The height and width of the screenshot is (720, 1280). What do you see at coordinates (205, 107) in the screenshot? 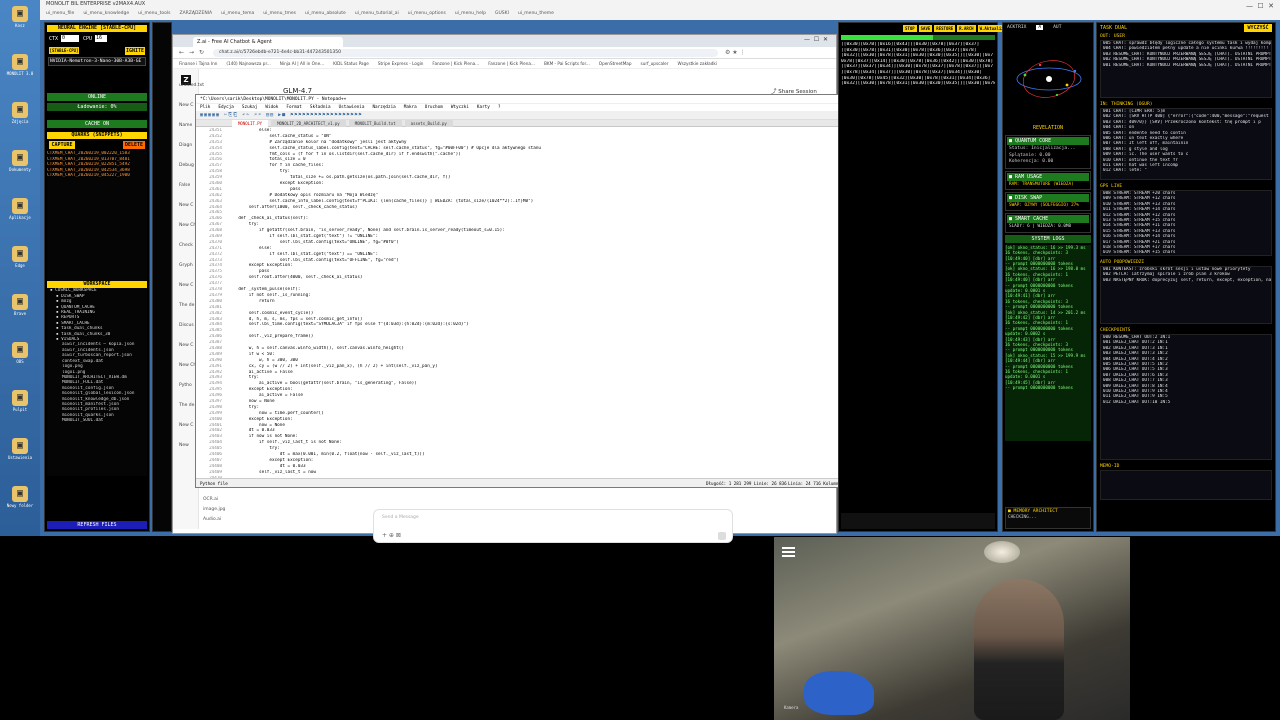
I see `editor-menu-item: Plik` at bounding box center [205, 107].